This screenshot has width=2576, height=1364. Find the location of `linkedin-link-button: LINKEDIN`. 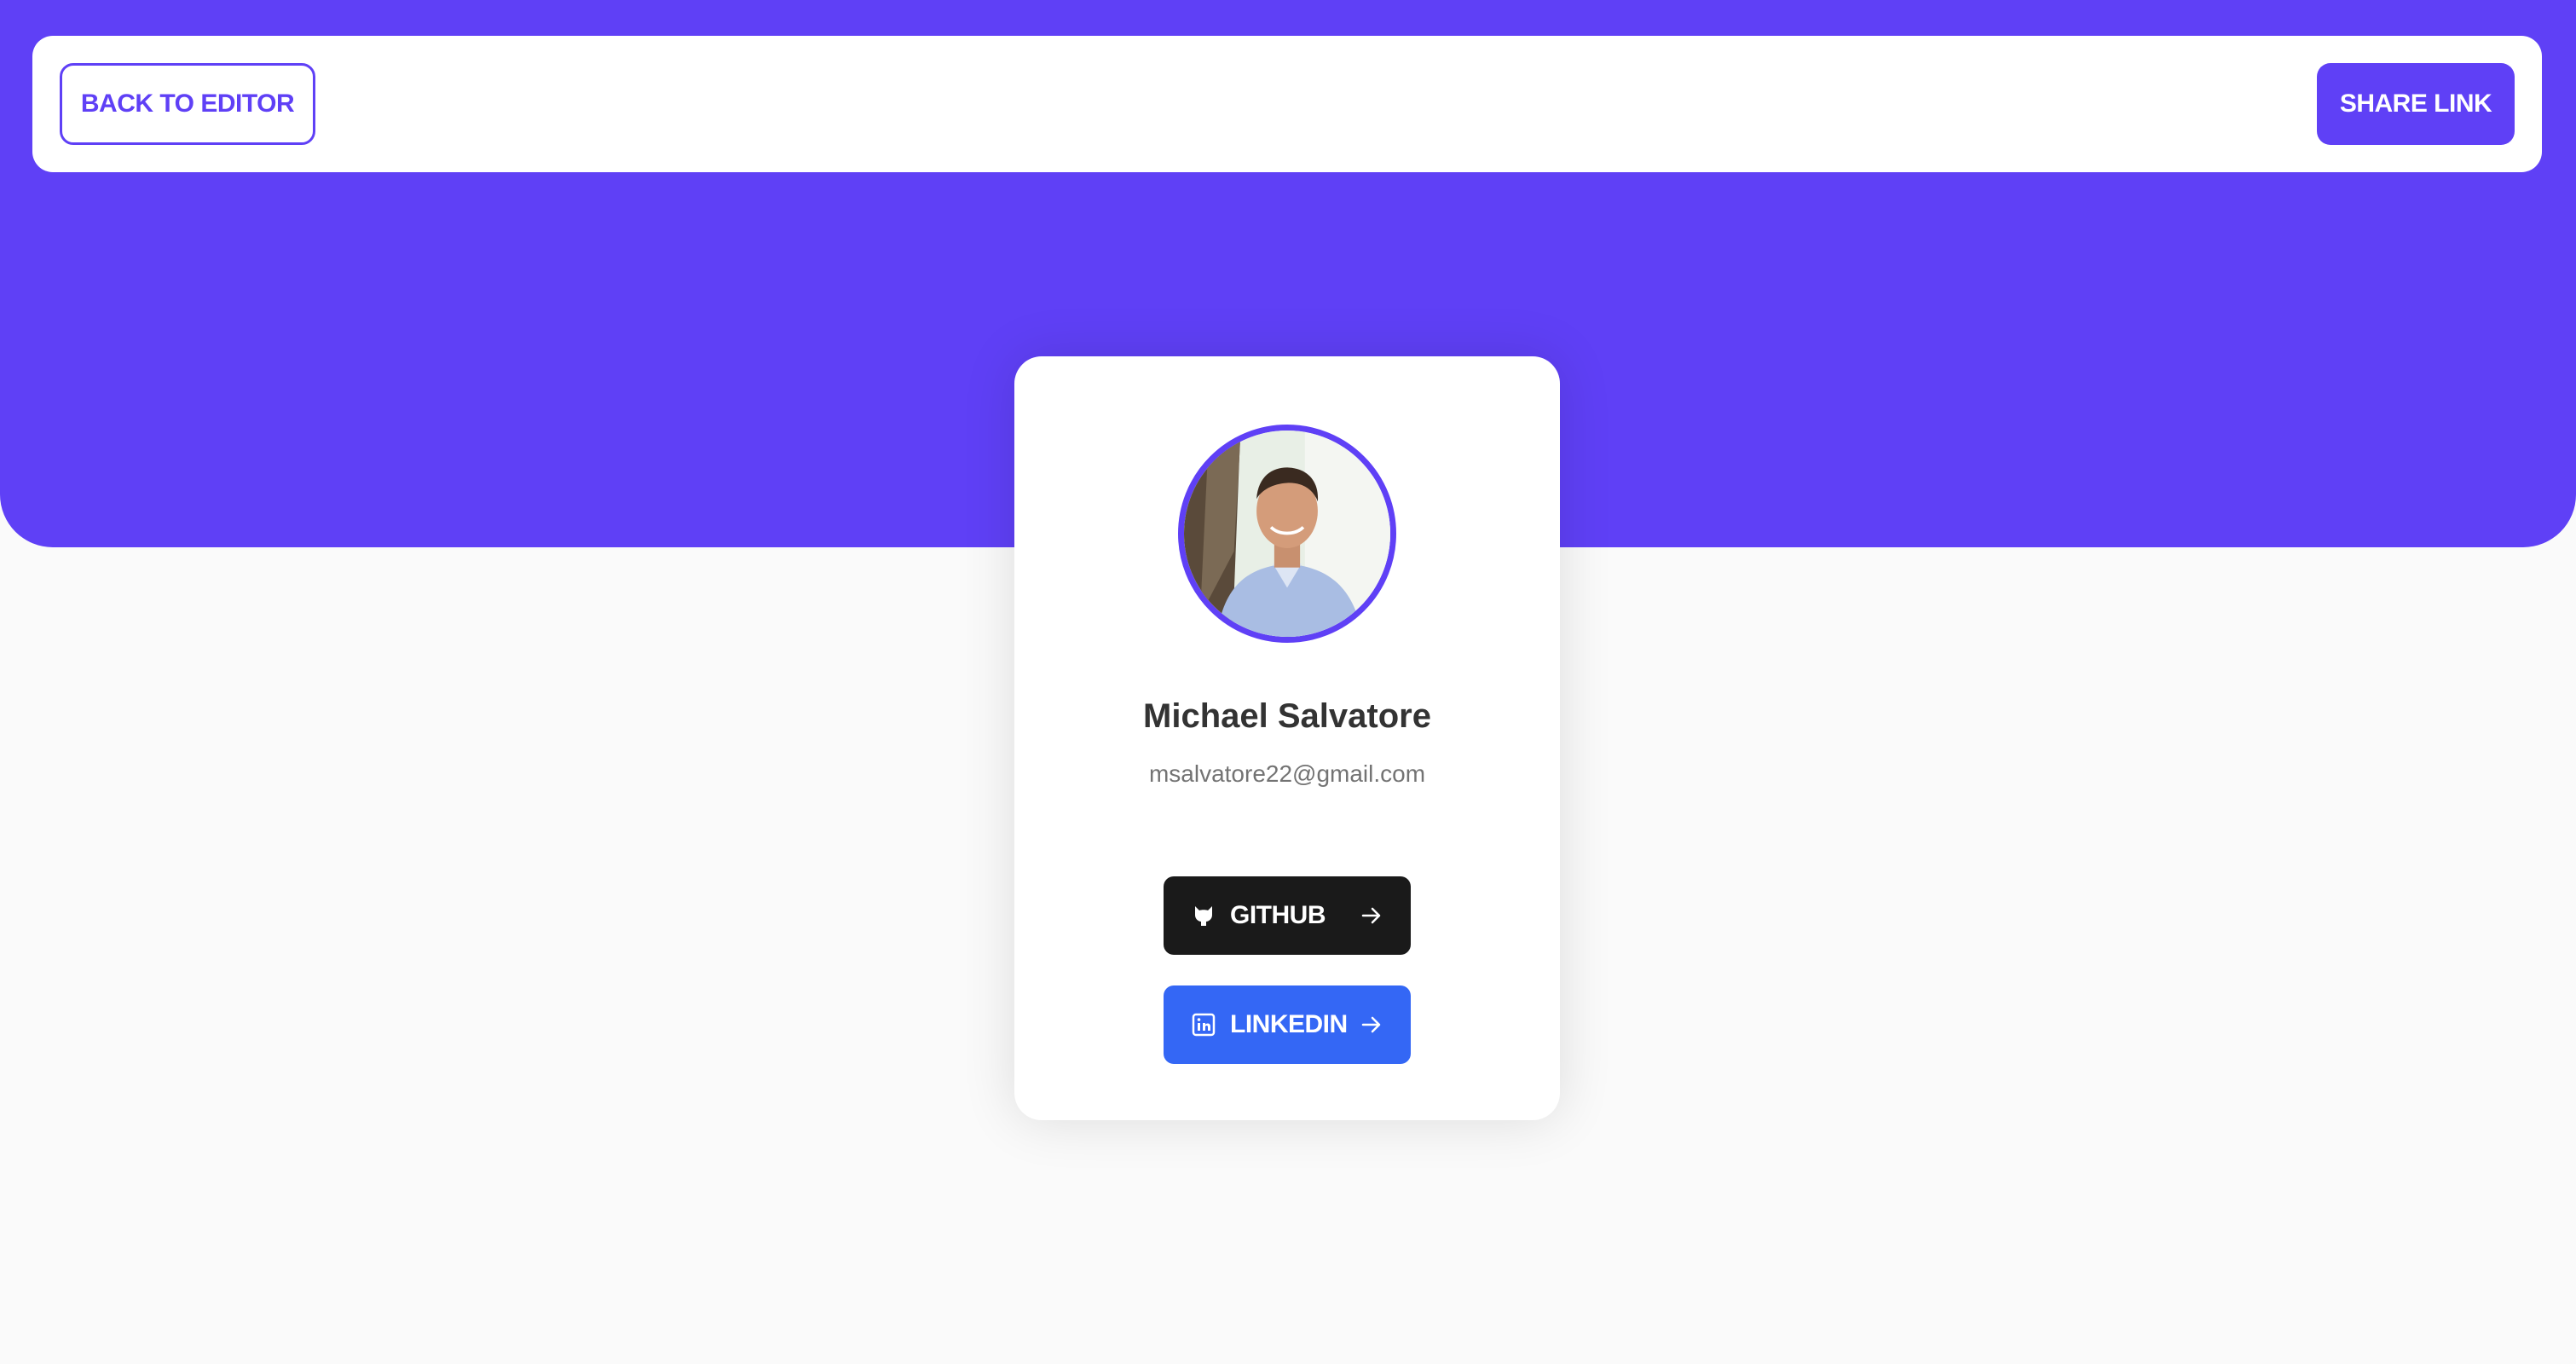

linkedin-link-button: LINKEDIN is located at coordinates (1287, 1024).